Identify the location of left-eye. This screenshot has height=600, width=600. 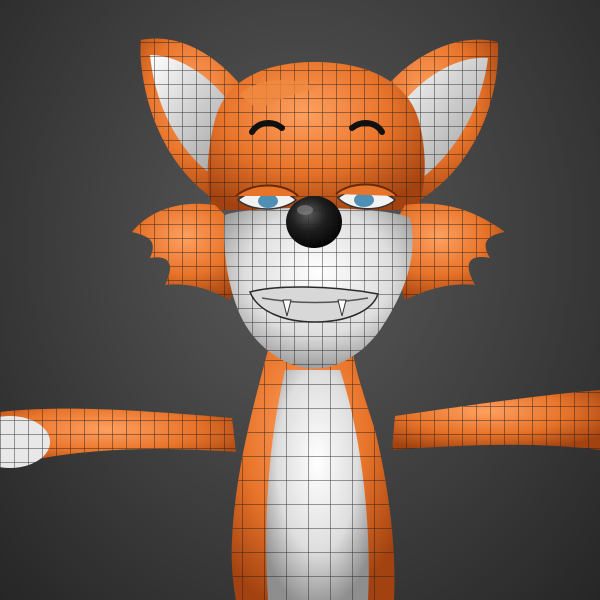
(267, 197).